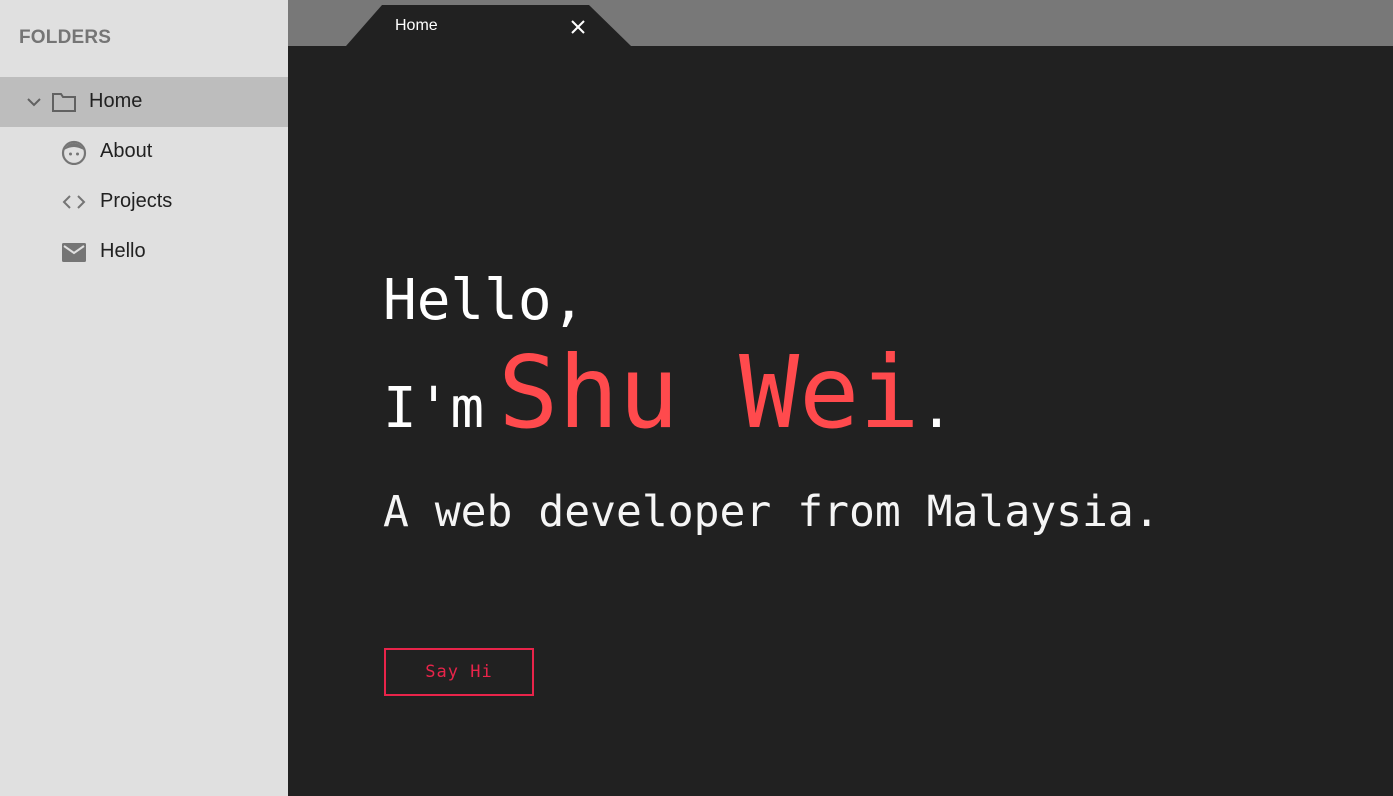  I want to click on intro-line: I'm Shu Wei., so click(668, 392).